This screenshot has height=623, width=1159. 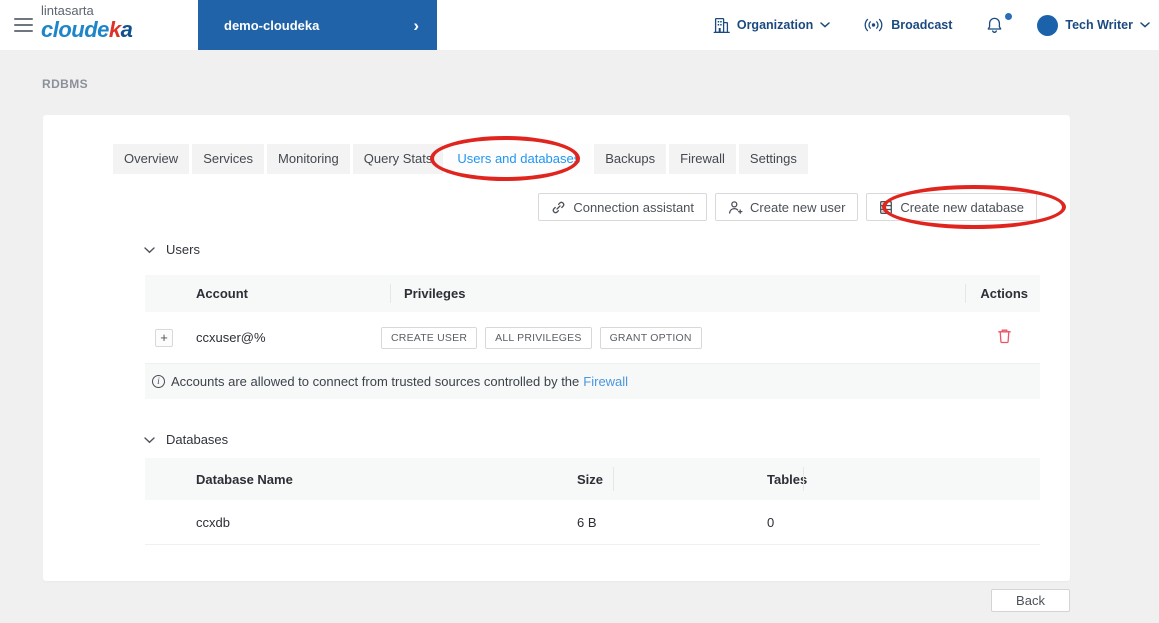 I want to click on delete-user-button, so click(x=1004, y=337).